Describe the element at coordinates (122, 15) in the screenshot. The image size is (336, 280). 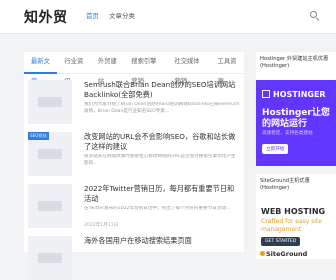
I see `nav-categories: 文章分类` at that location.